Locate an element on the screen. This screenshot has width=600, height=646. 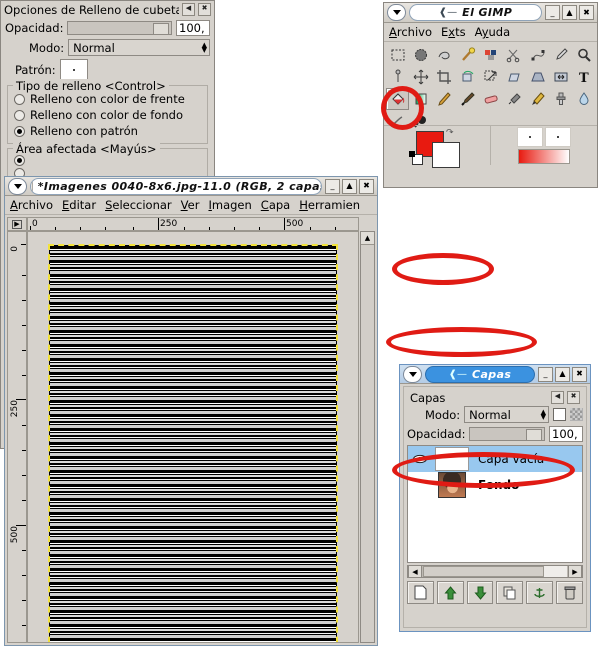
scroll-track is located at coordinates (495, 571).